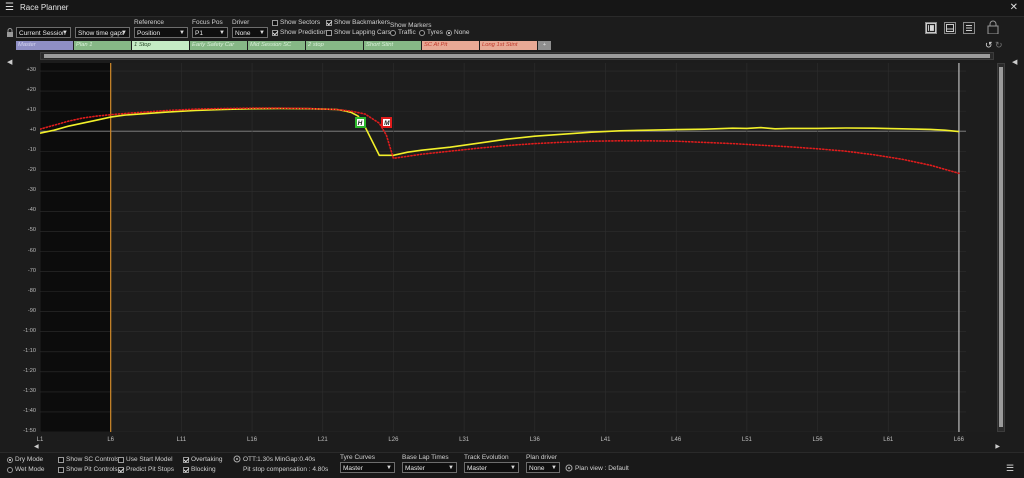  I want to click on past-laps-shade, so click(75, 247).